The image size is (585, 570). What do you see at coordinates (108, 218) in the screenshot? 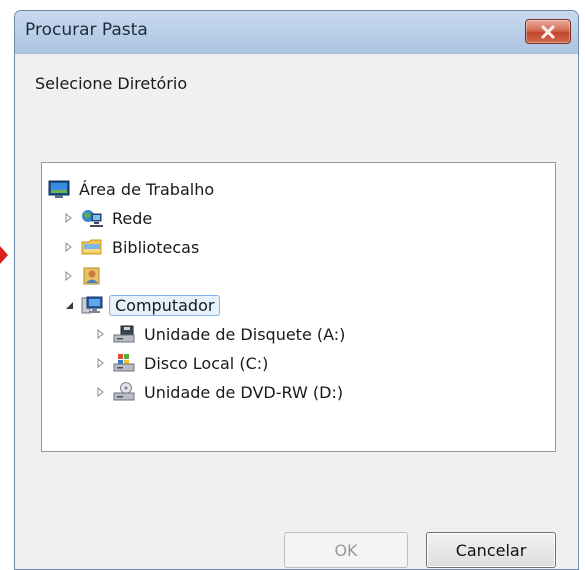
I see `tree-item-network: Rede` at bounding box center [108, 218].